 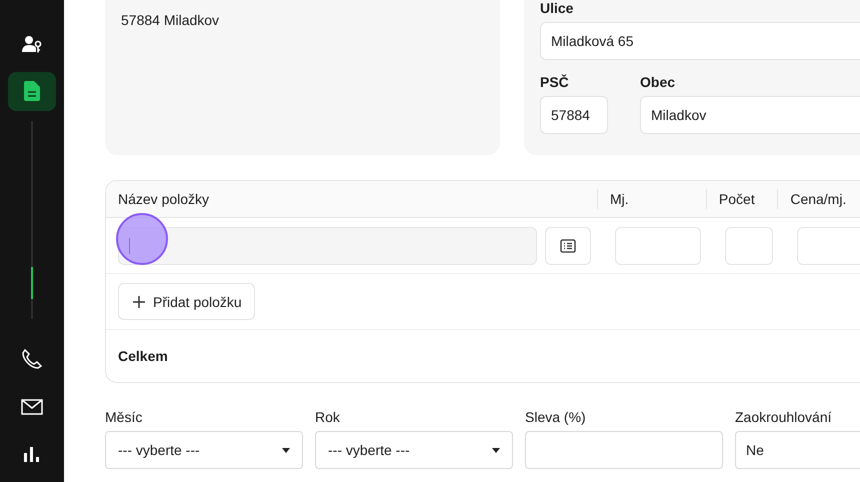 What do you see at coordinates (557, 8) in the screenshot?
I see `field-label: Ulice` at bounding box center [557, 8].